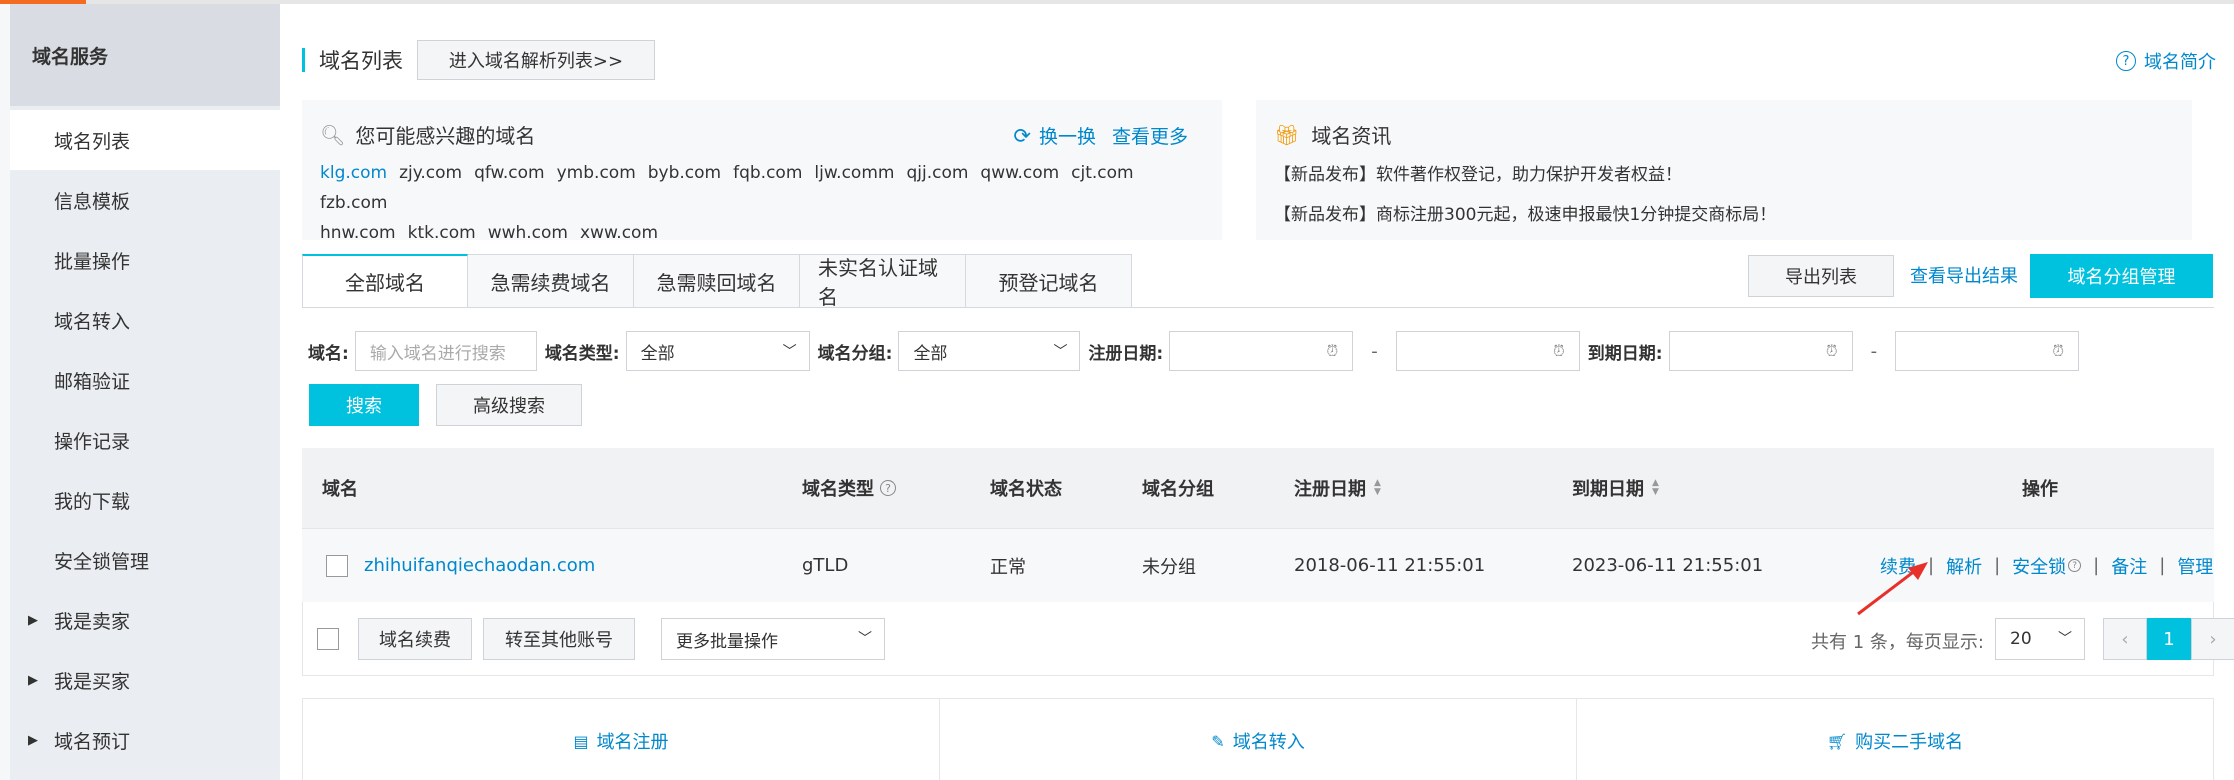 This screenshot has height=780, width=2234. Describe the element at coordinates (684, 173) in the screenshot. I see `suggested-domain: byb.com` at that location.